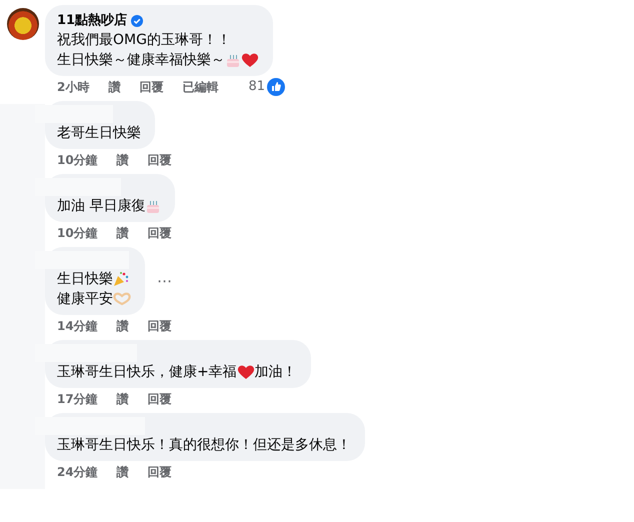 The image size is (634, 522). I want to click on comment-text: 健康平安, so click(85, 299).